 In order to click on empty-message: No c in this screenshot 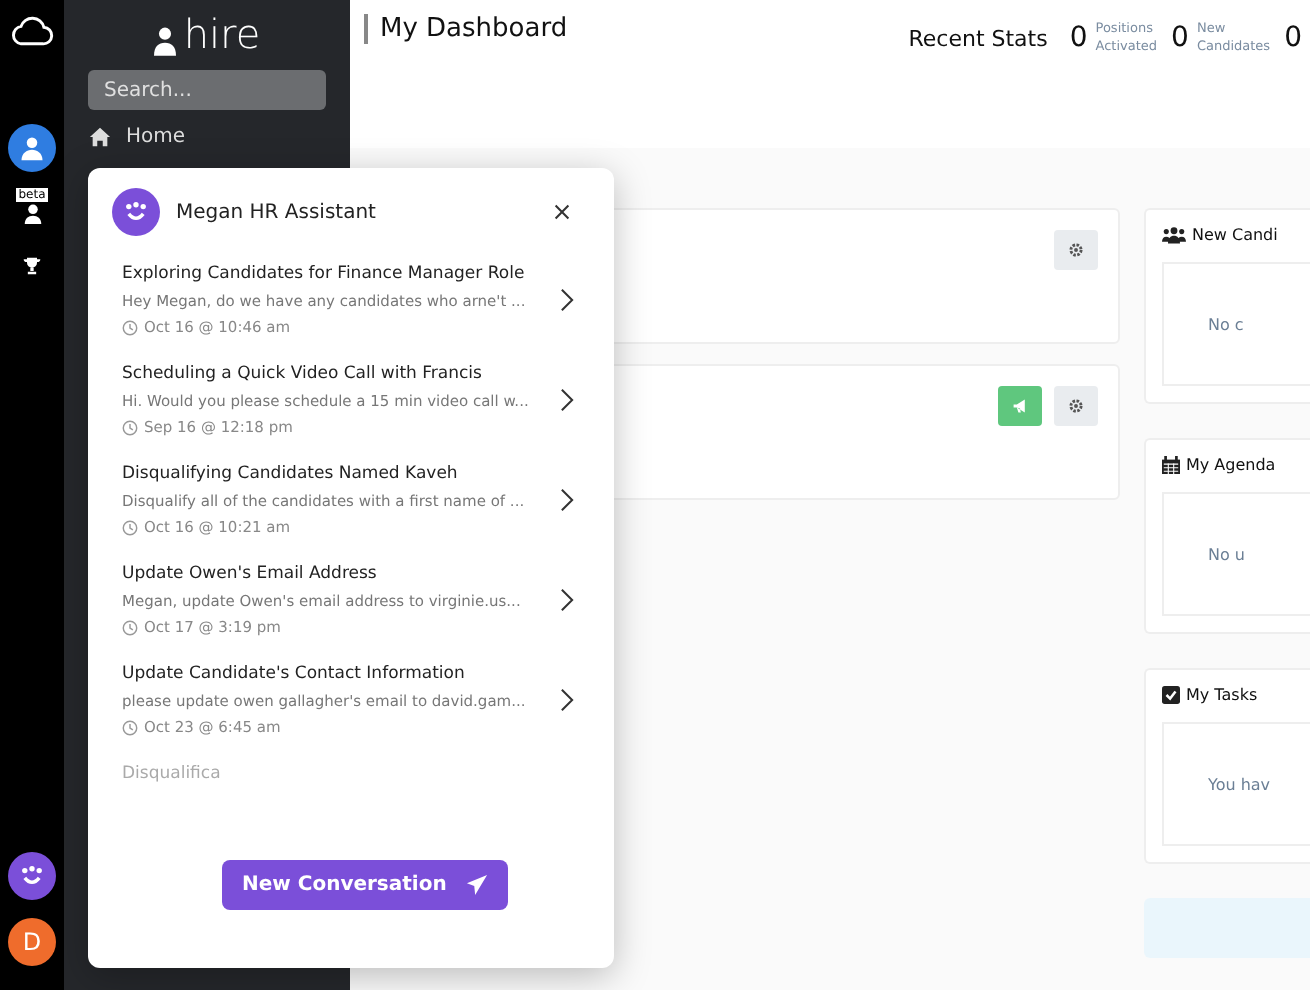, I will do `click(1226, 324)`.